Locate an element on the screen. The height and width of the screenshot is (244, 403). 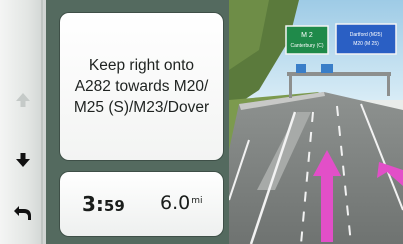
direction-sign-green is located at coordinates (307, 40).